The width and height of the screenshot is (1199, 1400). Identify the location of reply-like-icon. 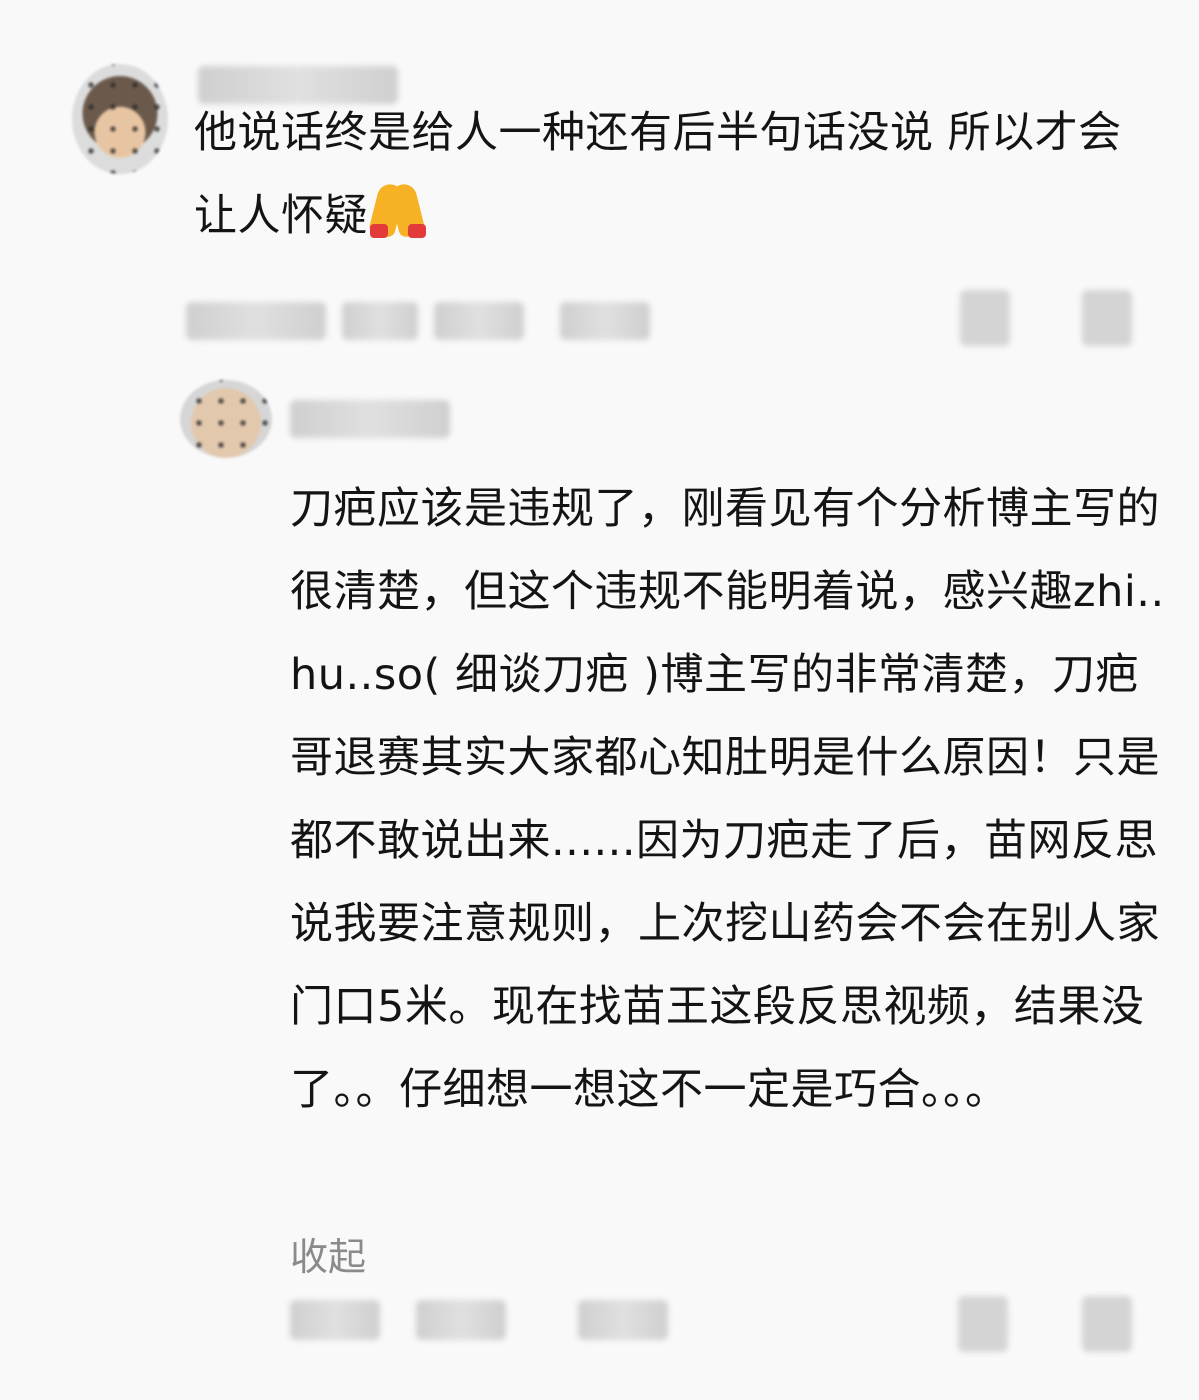
(983, 1324).